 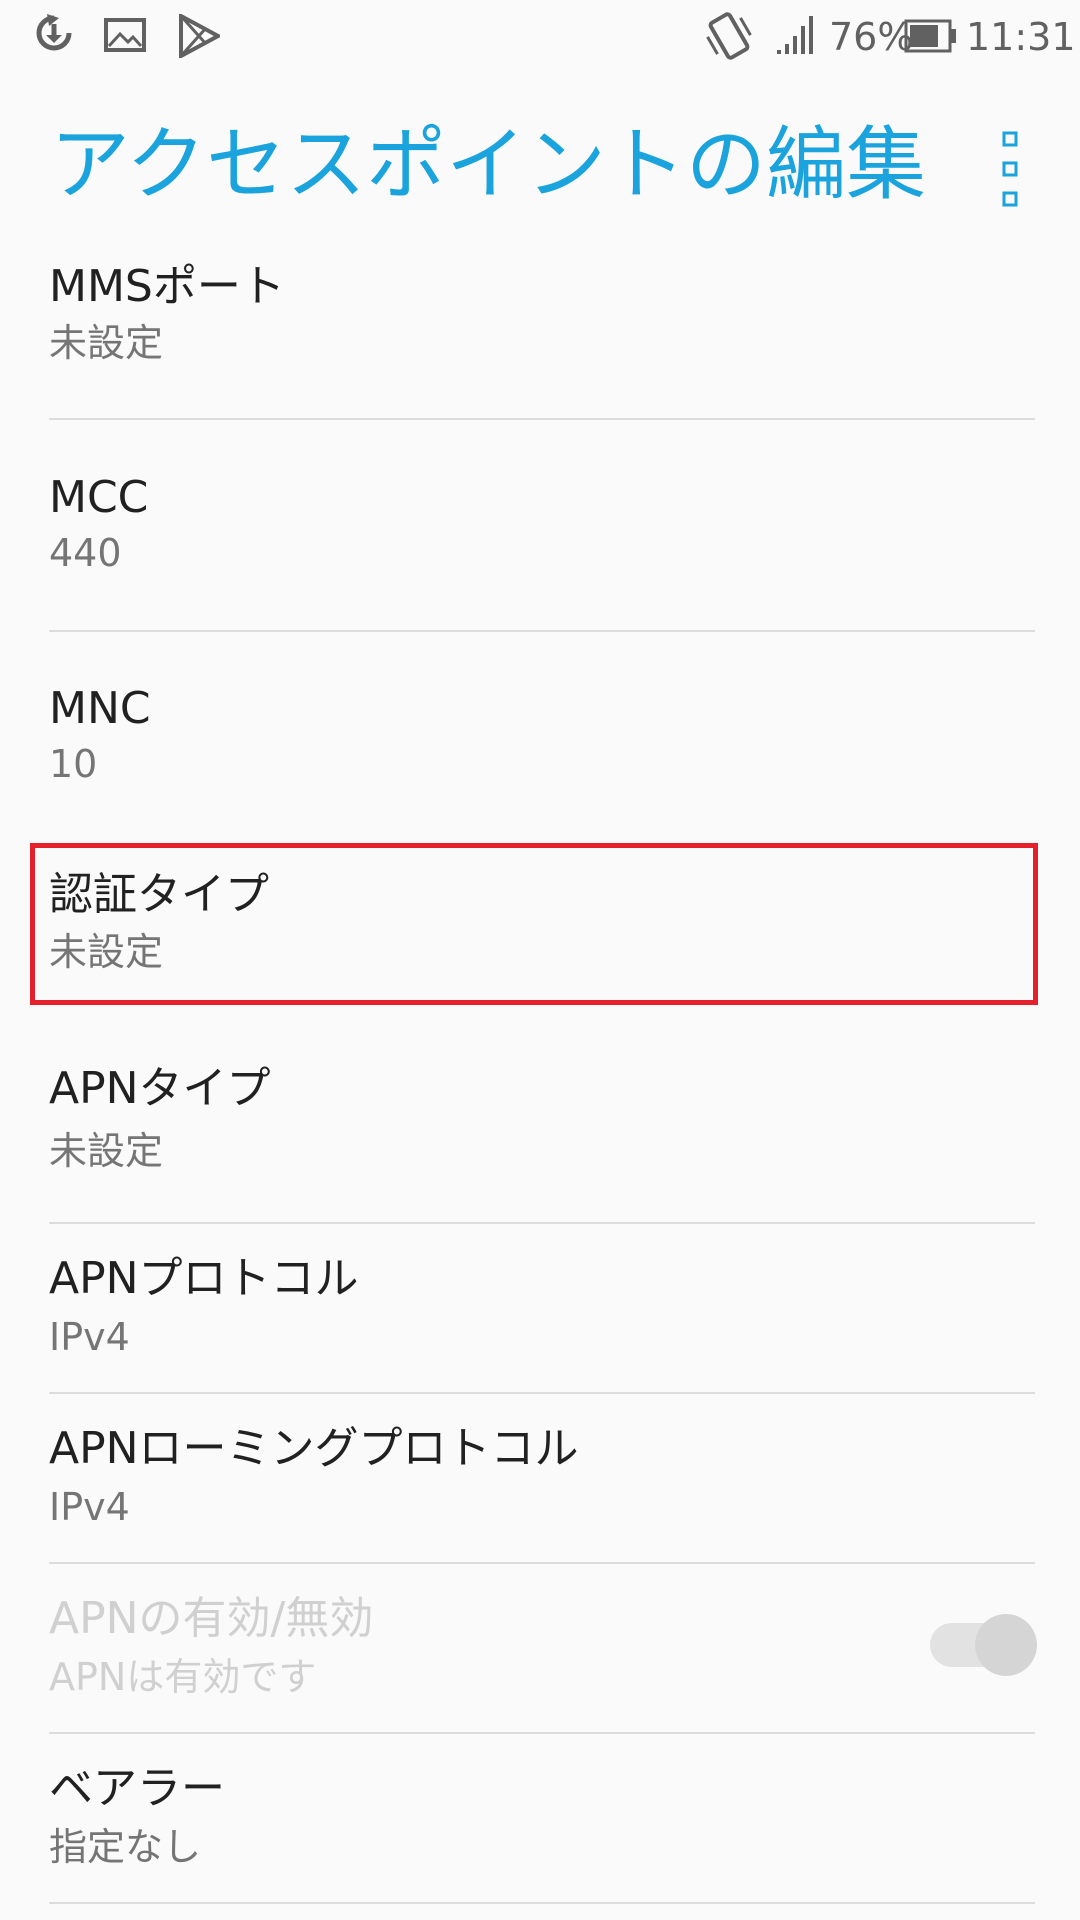 What do you see at coordinates (540, 1819) in the screenshot?
I see `setting-bearer: ベアラー 指定なし` at bounding box center [540, 1819].